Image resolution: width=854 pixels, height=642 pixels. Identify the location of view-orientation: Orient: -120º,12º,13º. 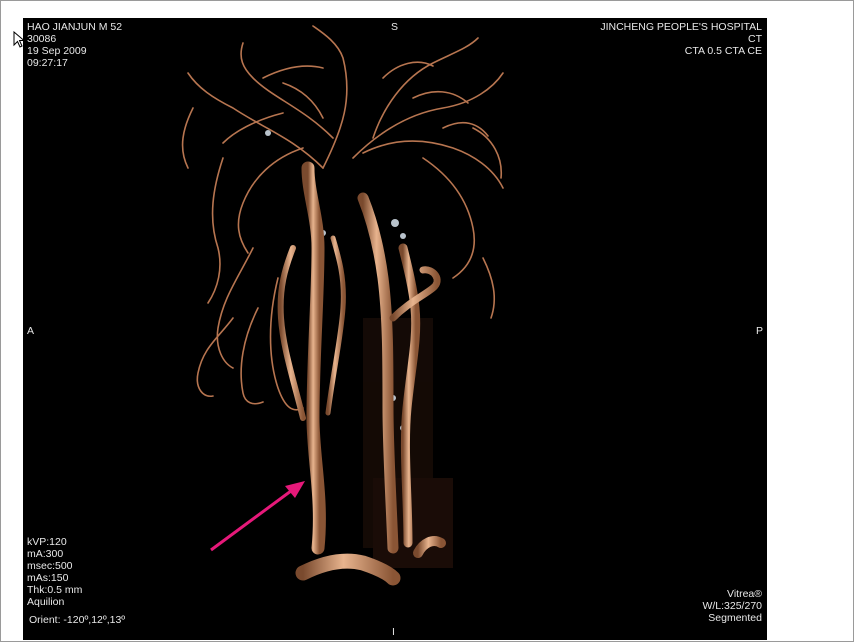
(77, 620).